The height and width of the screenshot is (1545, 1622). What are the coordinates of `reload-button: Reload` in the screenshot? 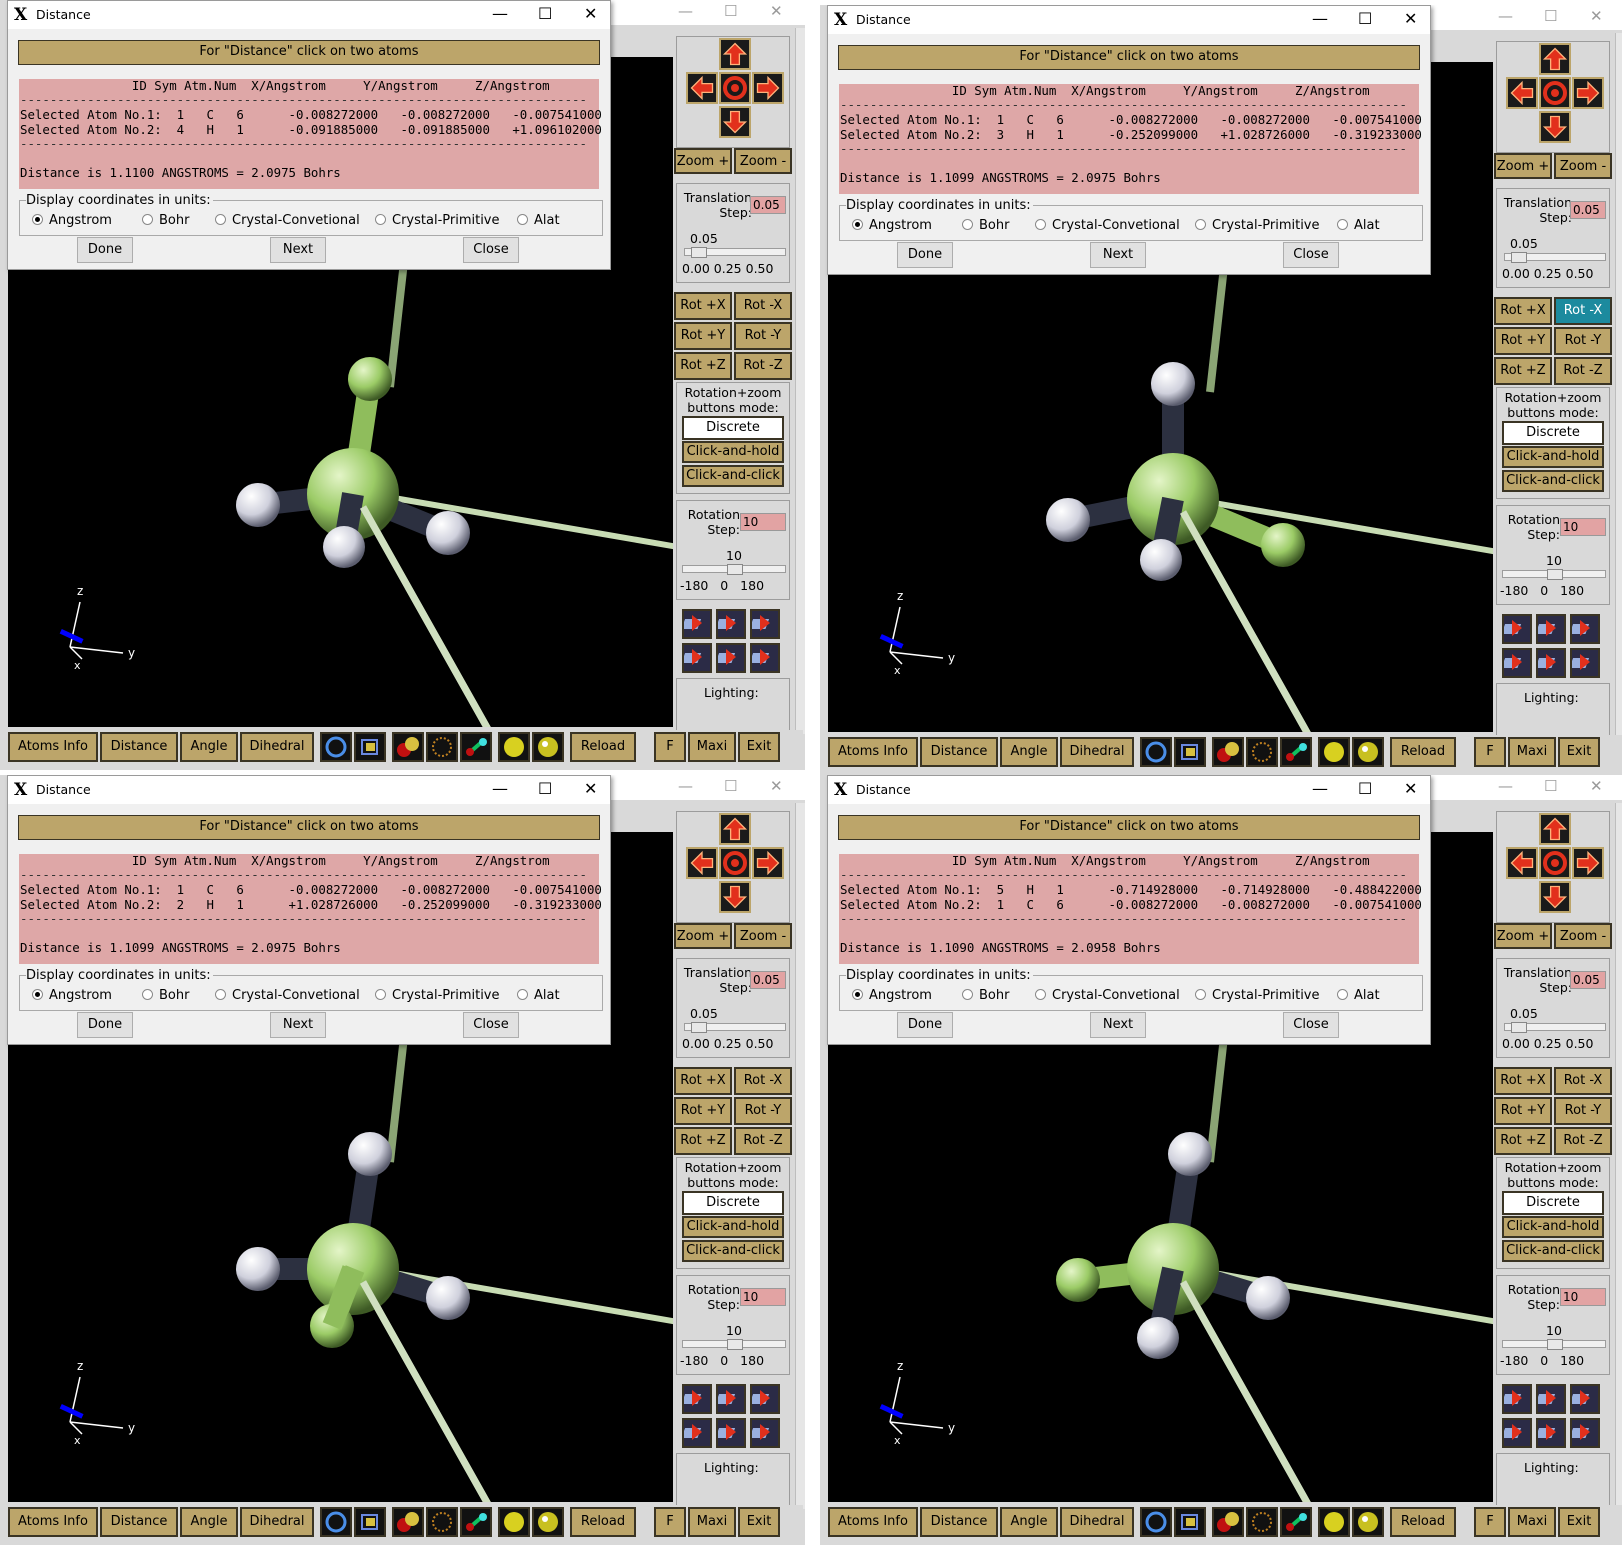 It's located at (1423, 1522).